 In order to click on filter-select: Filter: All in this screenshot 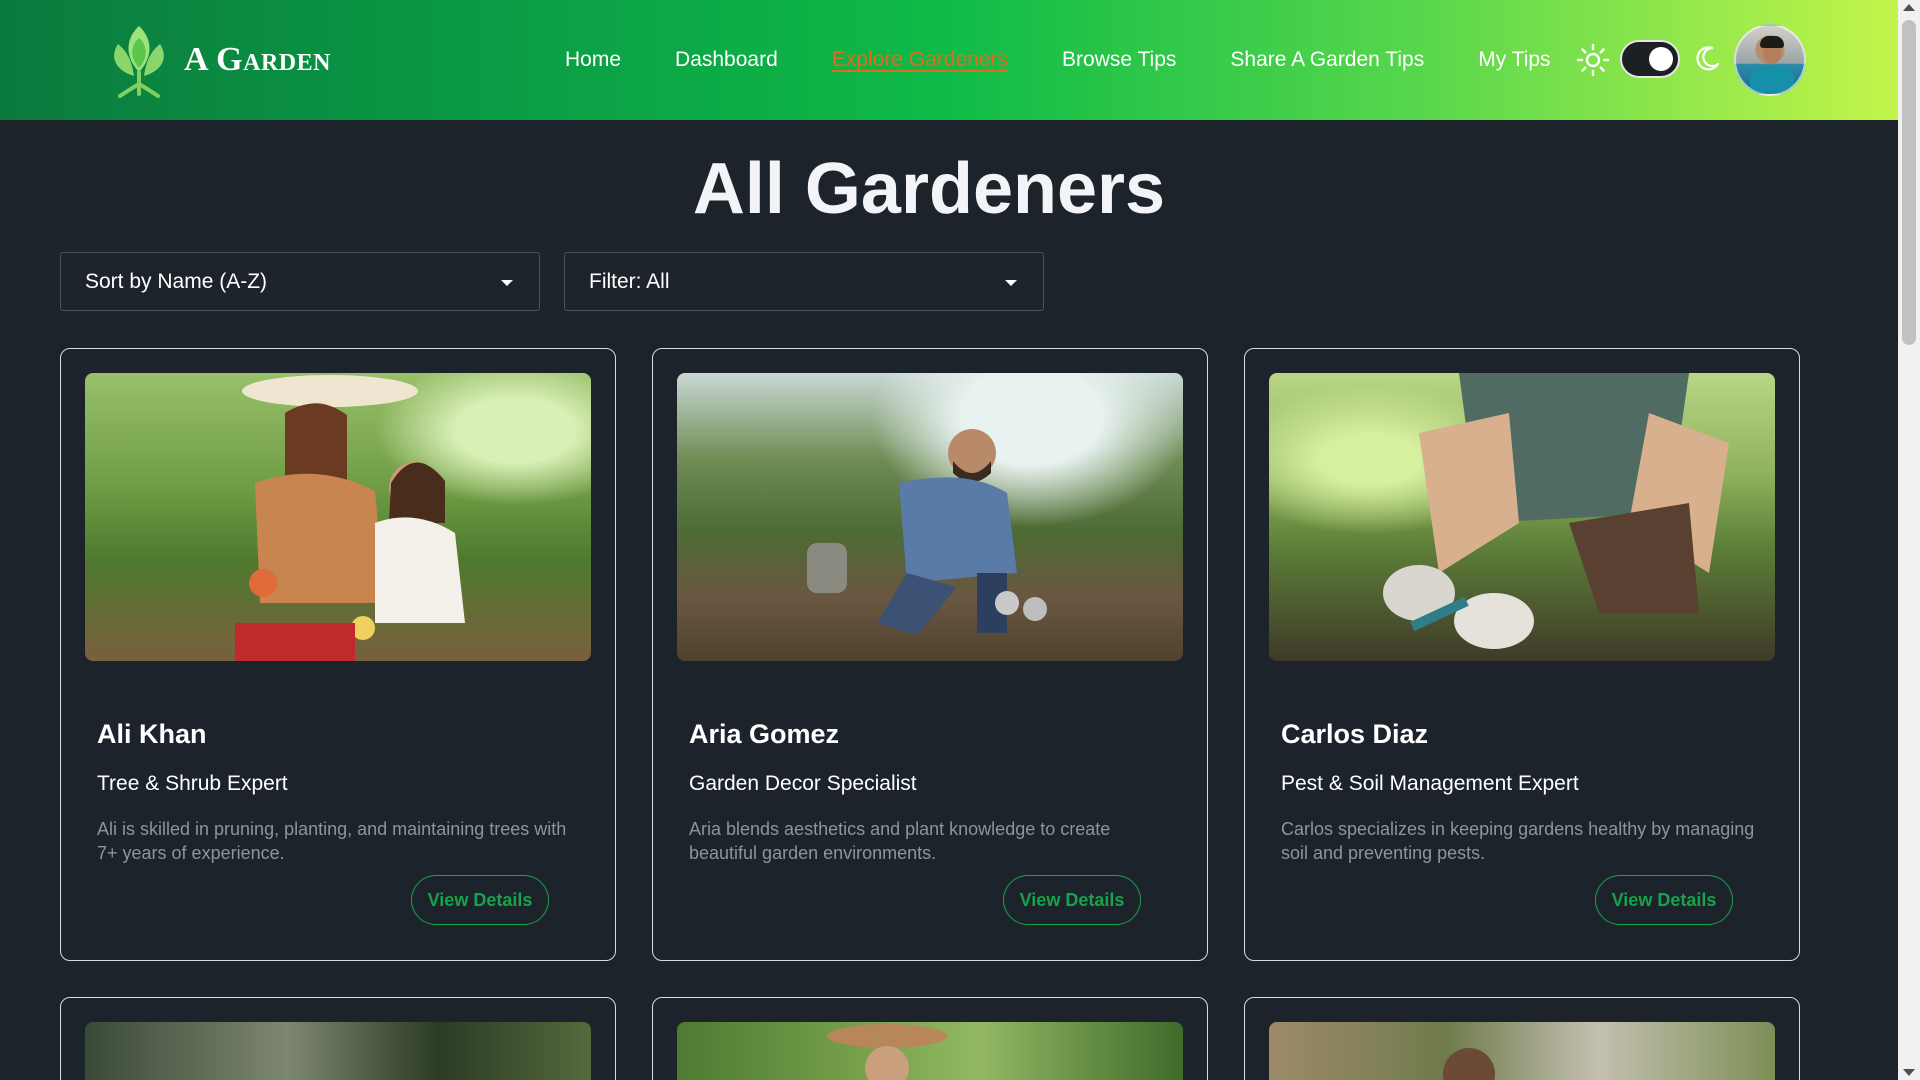, I will do `click(804, 281)`.